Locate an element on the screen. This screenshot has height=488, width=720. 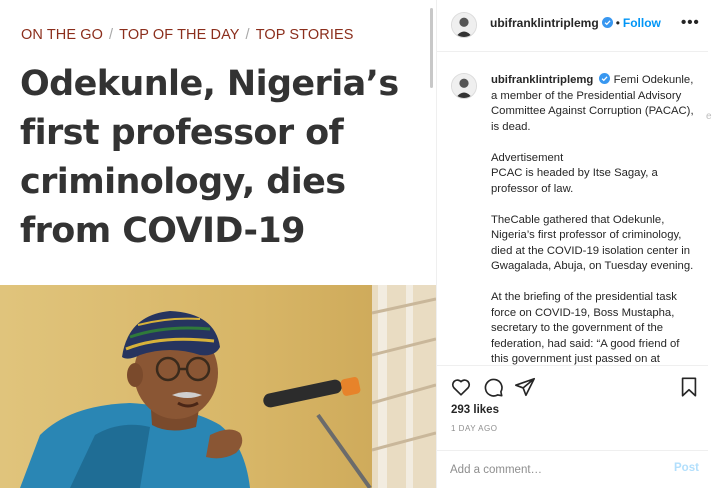
post-actions: 293 likes 1 DAY AGO Post is located at coordinates (573, 426).